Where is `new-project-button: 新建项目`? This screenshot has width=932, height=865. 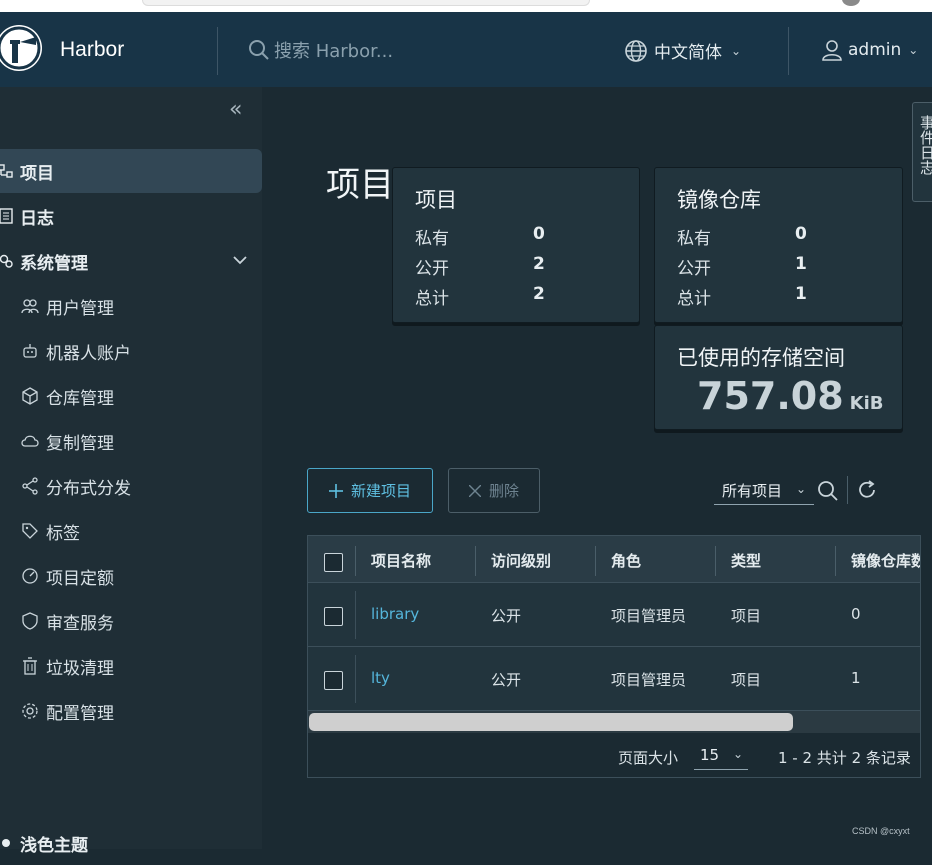 new-project-button: 新建项目 is located at coordinates (370, 490).